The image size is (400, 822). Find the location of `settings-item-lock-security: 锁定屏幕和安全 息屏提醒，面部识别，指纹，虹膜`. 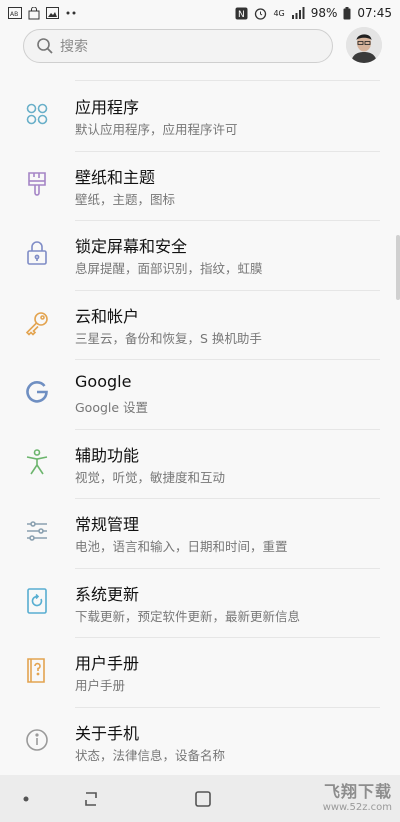

settings-item-lock-security: 锁定屏幕和安全 息屏提醒，面部识别，指纹，虹膜 is located at coordinates (200, 255).